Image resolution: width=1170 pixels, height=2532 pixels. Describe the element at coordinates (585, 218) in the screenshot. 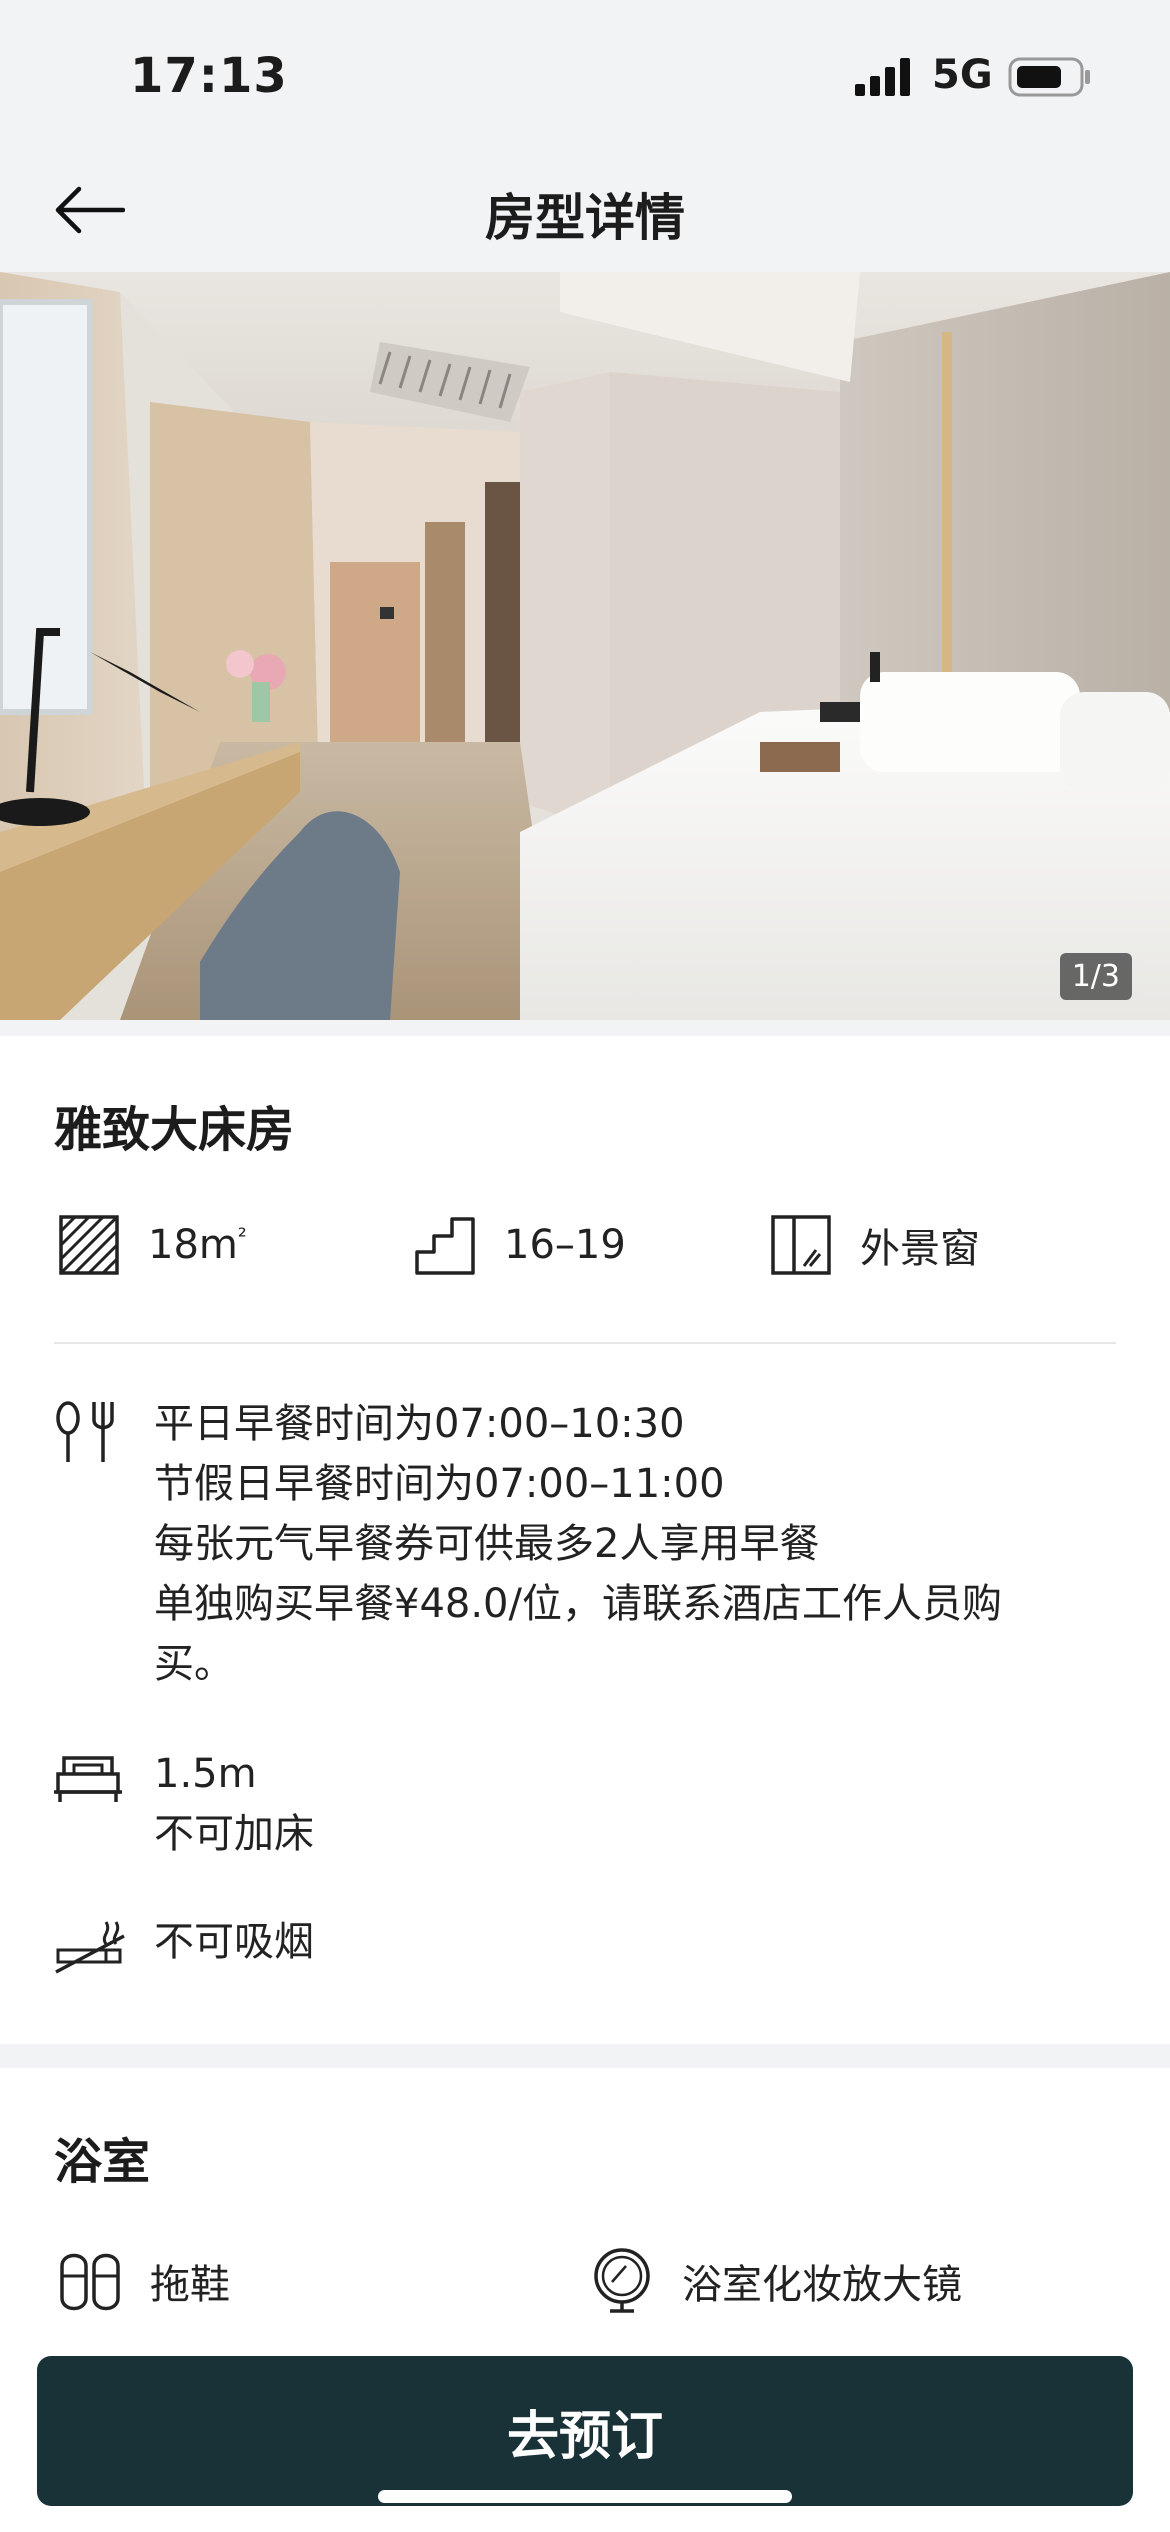

I see `page-title: 房型详情` at that location.